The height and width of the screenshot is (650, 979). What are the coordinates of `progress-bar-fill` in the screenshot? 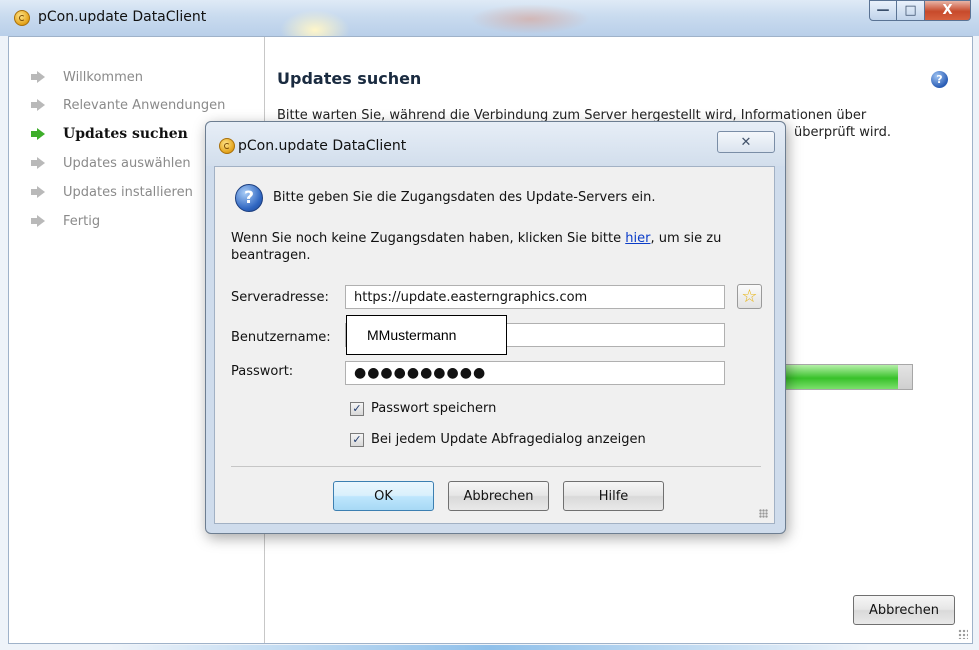 It's located at (836, 377).